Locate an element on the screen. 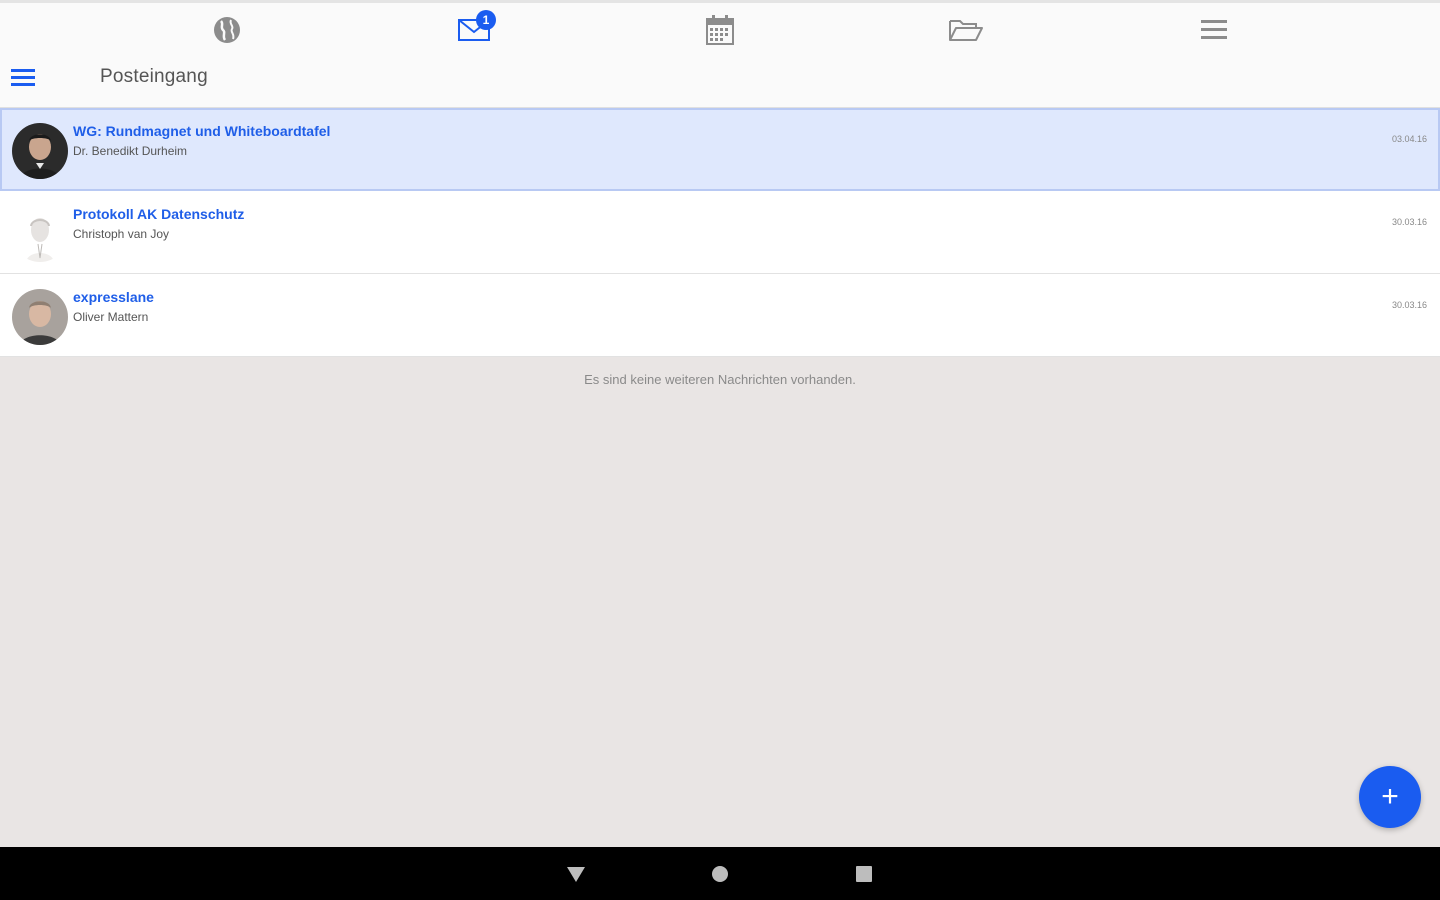 This screenshot has width=1440, height=900. message-row: expresslane Oliver Mattern 30.03.16 is located at coordinates (720, 315).